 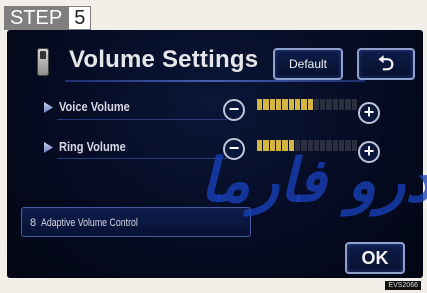 What do you see at coordinates (43, 62) in the screenshot?
I see `phone-icon` at bounding box center [43, 62].